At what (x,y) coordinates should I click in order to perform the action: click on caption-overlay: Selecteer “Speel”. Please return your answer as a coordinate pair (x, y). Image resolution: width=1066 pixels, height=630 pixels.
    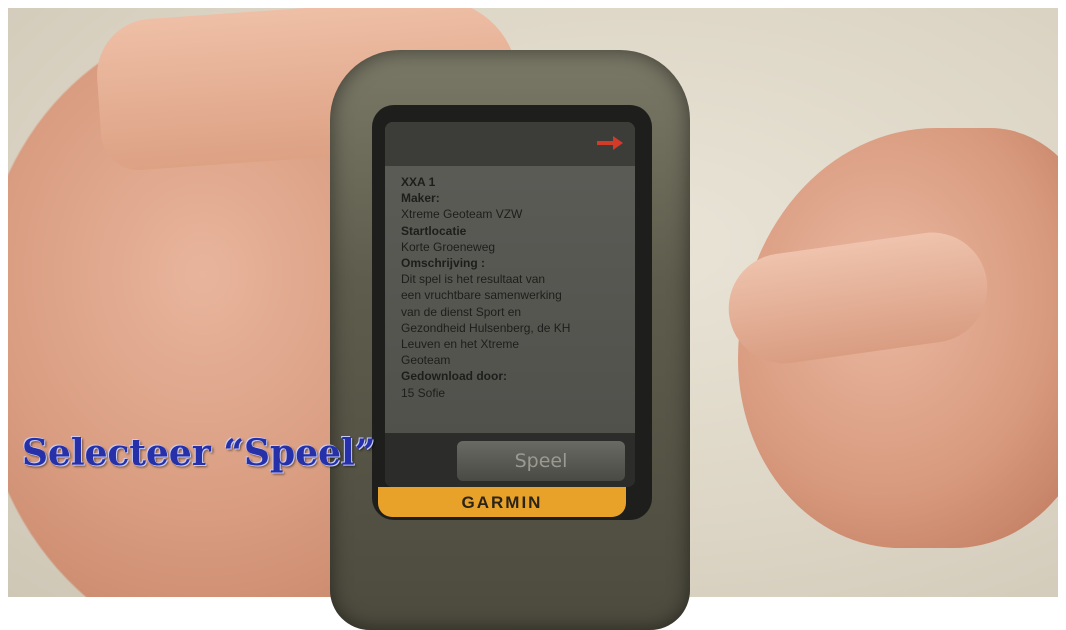
    Looking at the image, I should click on (199, 453).